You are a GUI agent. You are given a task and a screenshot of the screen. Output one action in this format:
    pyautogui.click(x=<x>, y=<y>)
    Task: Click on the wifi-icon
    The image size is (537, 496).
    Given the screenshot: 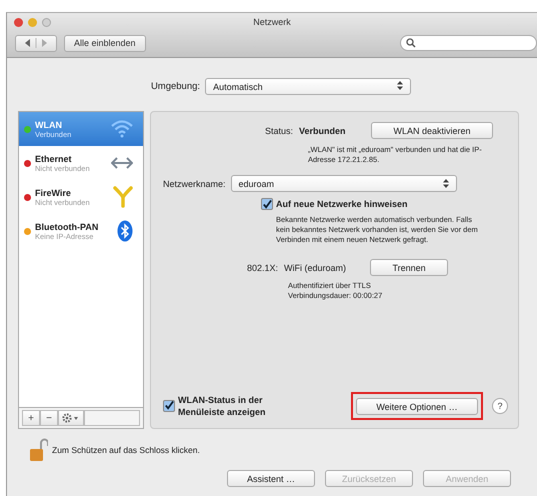 What is the action you would take?
    pyautogui.click(x=122, y=129)
    